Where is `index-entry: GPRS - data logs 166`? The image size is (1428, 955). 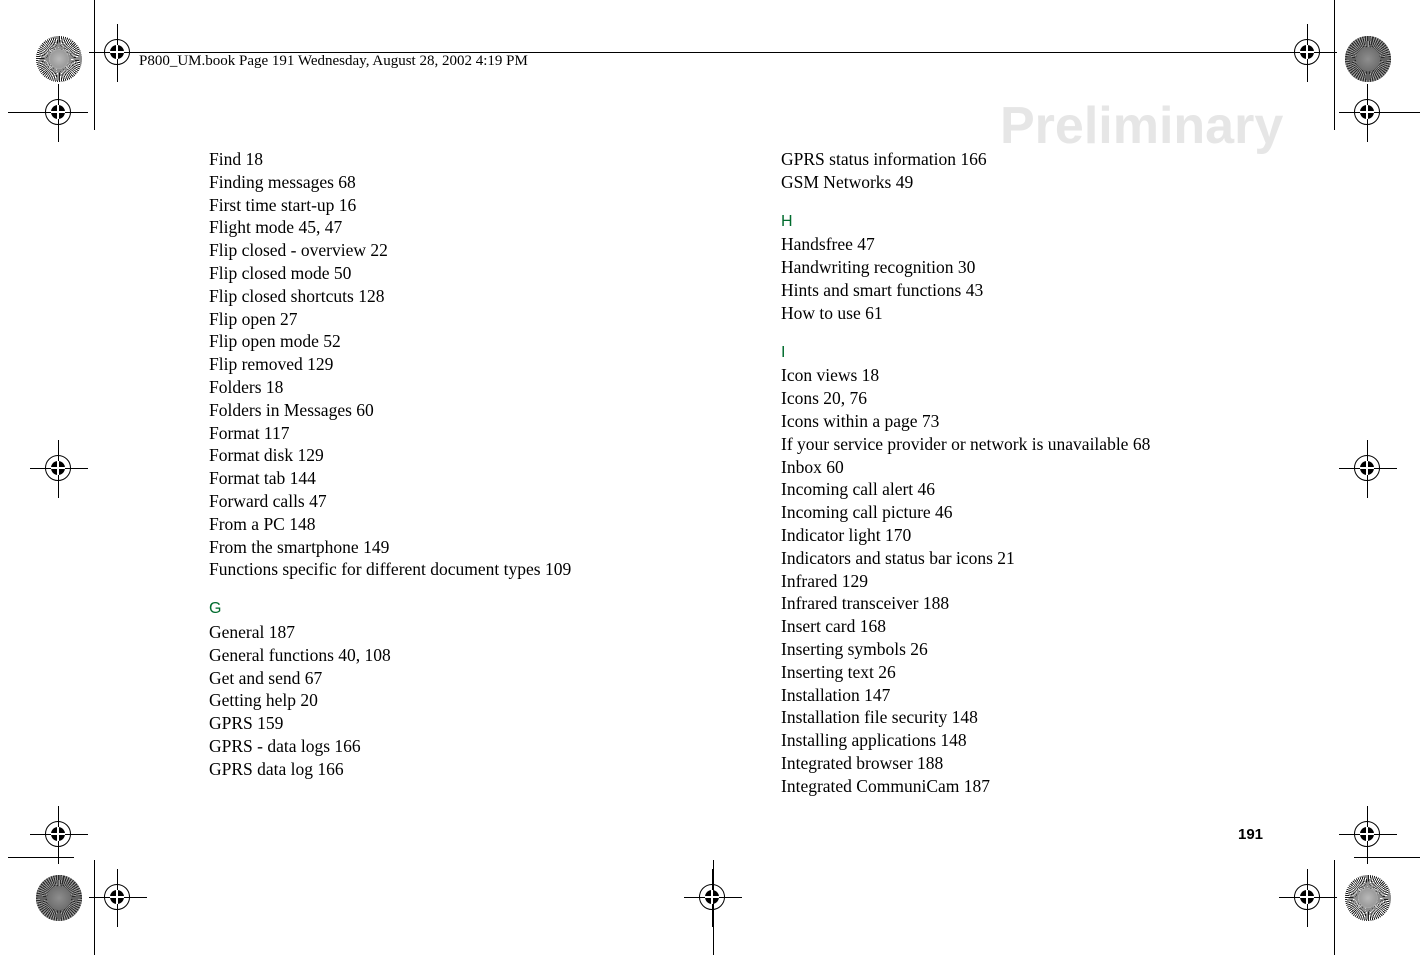
index-entry: GPRS - data logs 166 is located at coordinates (285, 745).